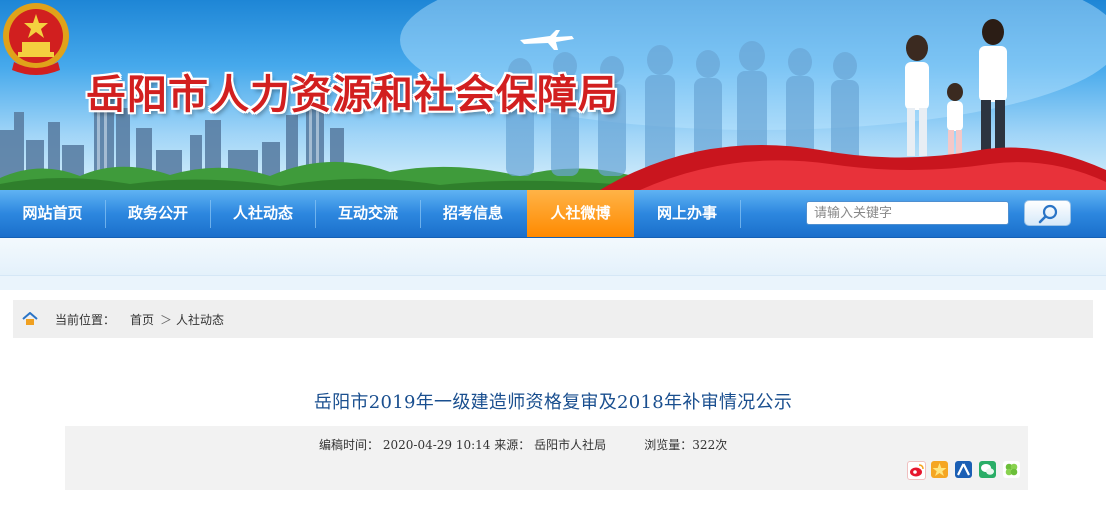  I want to click on source: 岳阳市人社局, so click(570, 445).